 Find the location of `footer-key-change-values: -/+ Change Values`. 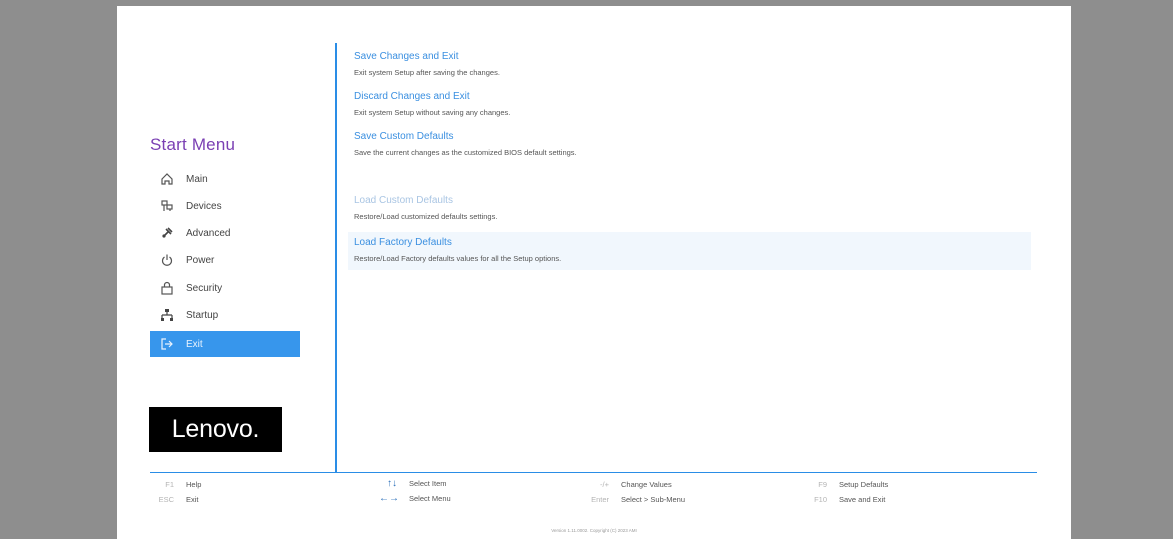

footer-key-change-values: -/+ Change Values is located at coordinates (636, 484).